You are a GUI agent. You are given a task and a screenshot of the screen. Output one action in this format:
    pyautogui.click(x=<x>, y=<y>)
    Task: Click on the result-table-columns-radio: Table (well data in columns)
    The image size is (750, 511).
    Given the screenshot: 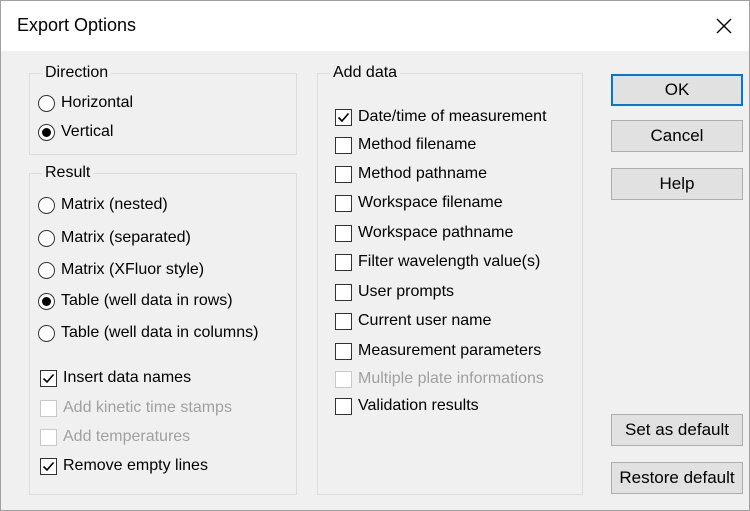 What is the action you would take?
    pyautogui.click(x=148, y=333)
    